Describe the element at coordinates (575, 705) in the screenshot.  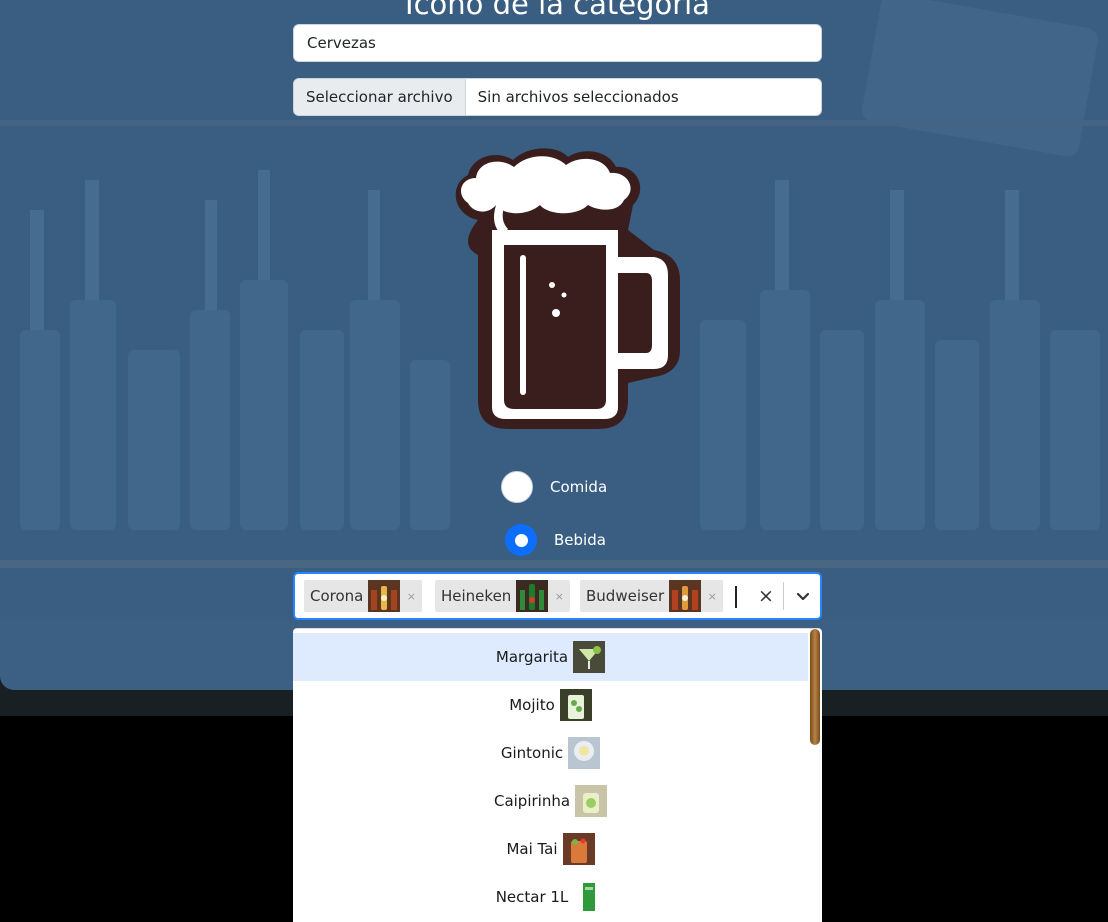
I see `mojito-thumbnail-icon` at that location.